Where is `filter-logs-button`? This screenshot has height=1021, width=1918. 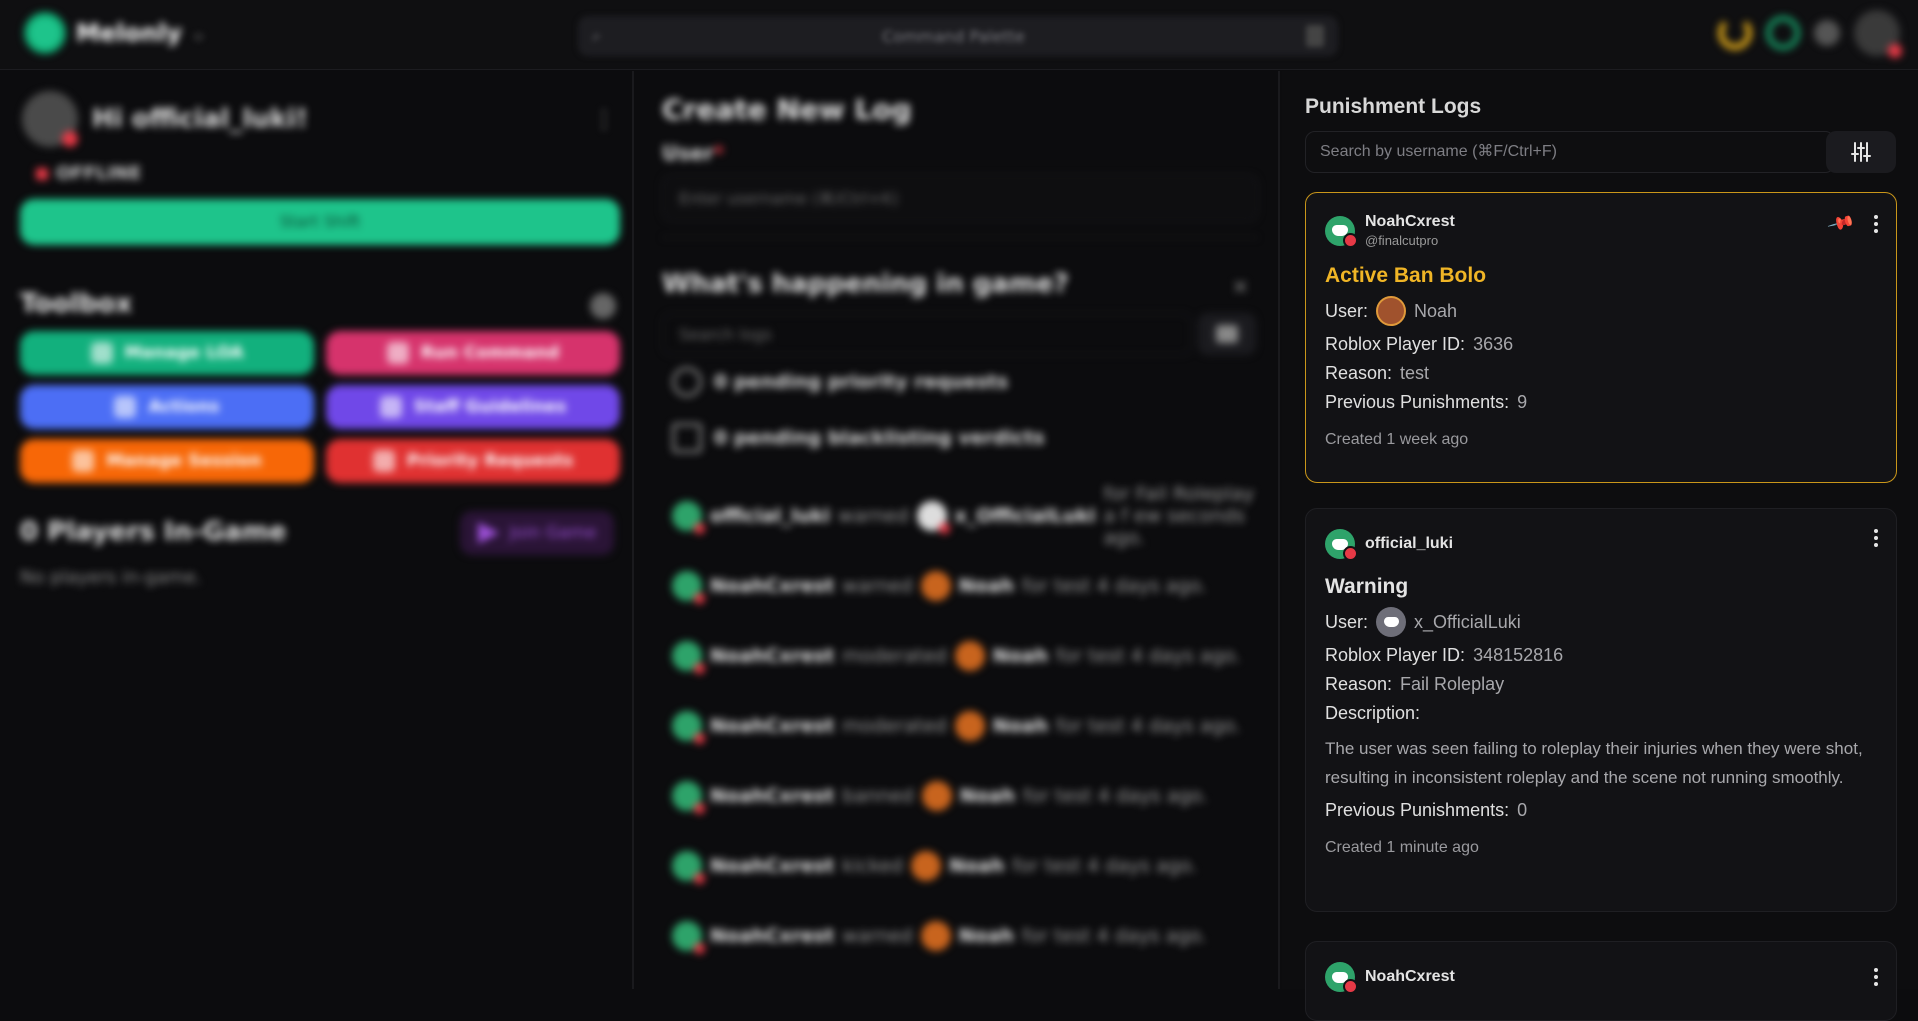
filter-logs-button is located at coordinates (1227, 334).